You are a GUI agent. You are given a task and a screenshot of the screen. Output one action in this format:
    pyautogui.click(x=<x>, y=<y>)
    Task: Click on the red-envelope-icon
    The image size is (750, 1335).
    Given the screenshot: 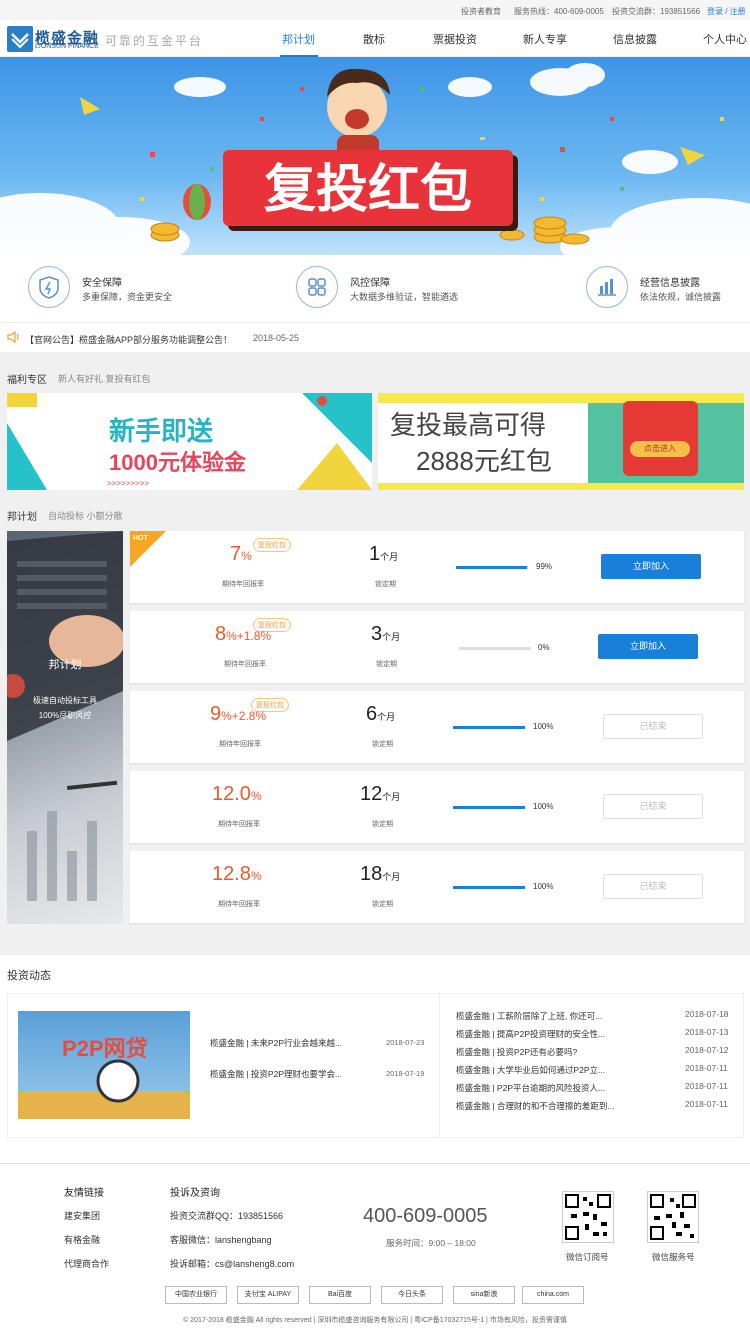 What is the action you would take?
    pyautogui.click(x=660, y=438)
    